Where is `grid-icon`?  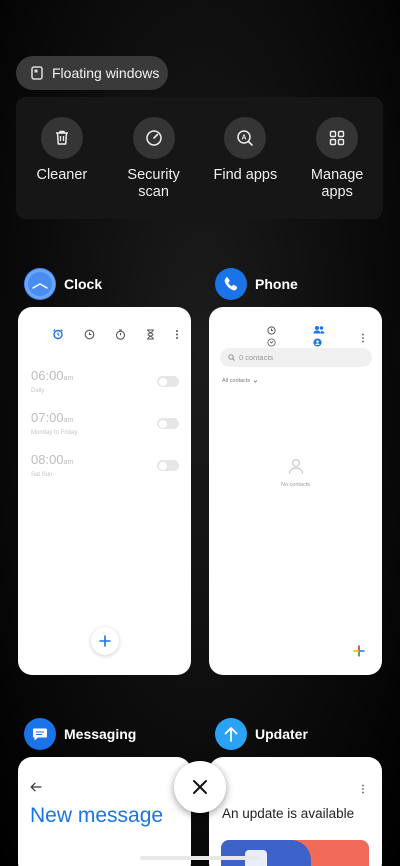 grid-icon is located at coordinates (337, 138).